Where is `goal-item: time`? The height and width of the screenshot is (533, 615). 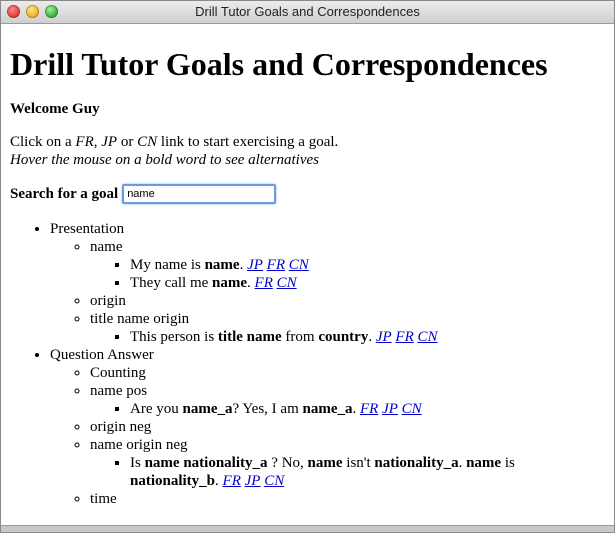
goal-item: time is located at coordinates (347, 499).